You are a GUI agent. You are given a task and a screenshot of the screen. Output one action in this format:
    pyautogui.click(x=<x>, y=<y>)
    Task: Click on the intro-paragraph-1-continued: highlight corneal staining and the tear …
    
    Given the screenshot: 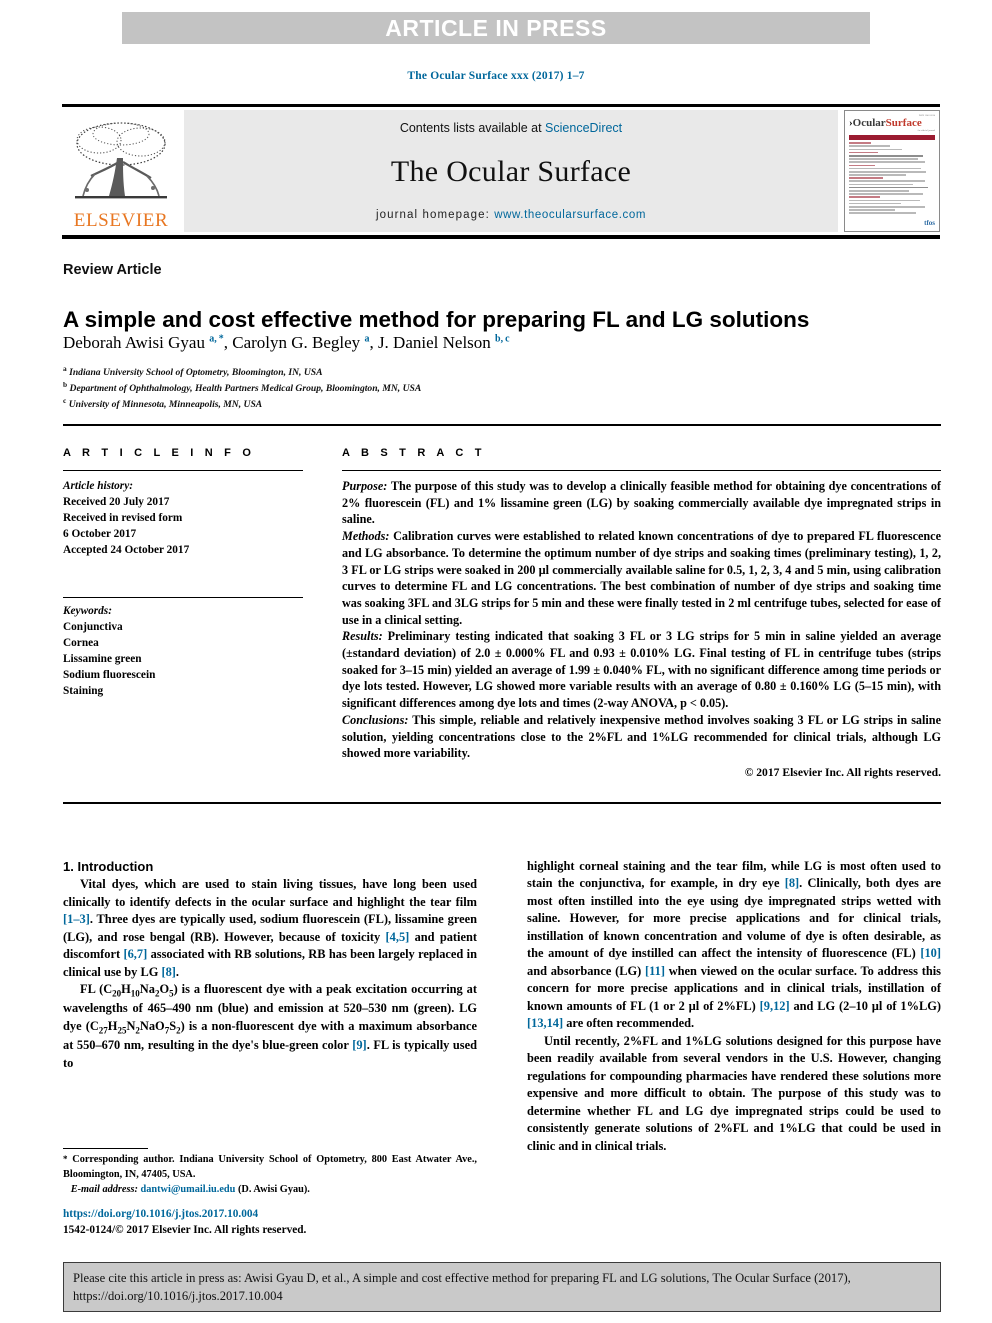 What is the action you would take?
    pyautogui.click(x=734, y=945)
    